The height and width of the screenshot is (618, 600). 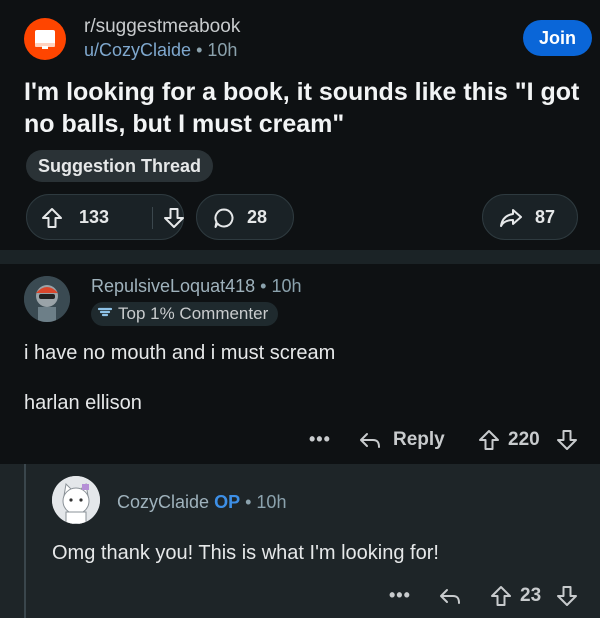 I want to click on join-button: Join, so click(x=557, y=38).